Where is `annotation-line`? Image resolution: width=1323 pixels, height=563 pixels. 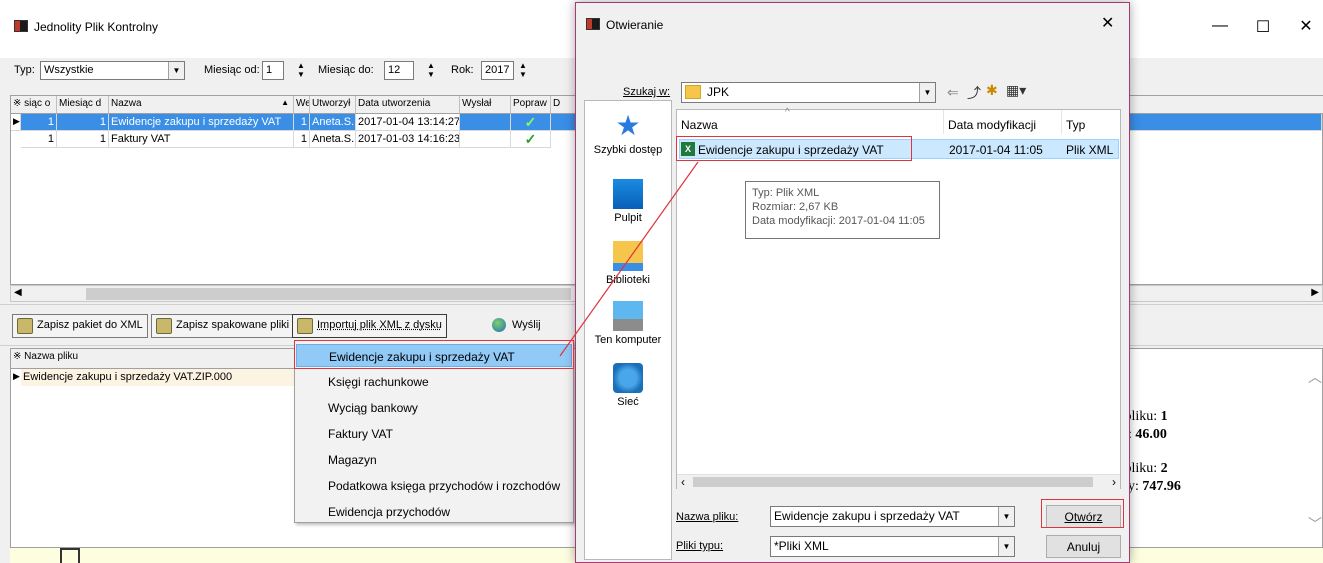 annotation-line is located at coordinates (629, 259).